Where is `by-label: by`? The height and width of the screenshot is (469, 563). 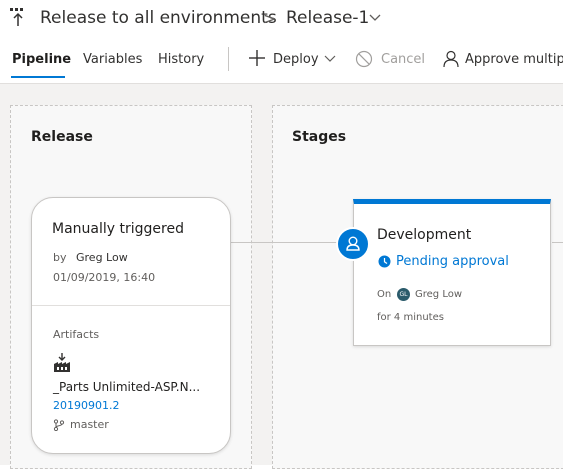
by-label: by is located at coordinates (60, 257).